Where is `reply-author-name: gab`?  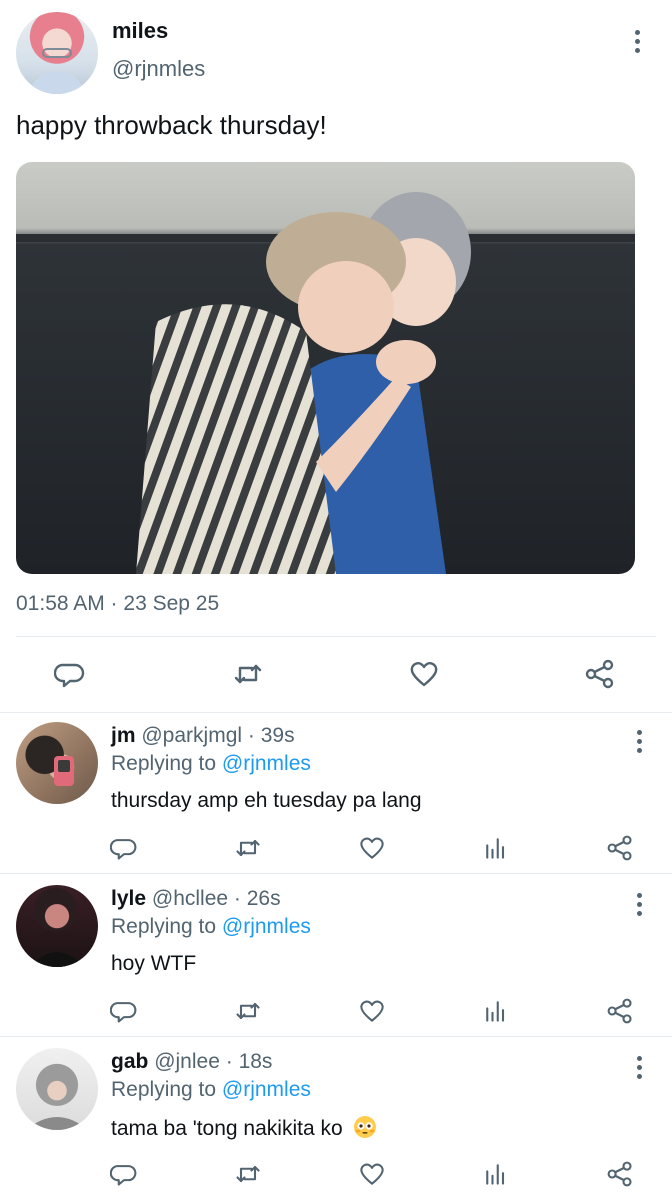
reply-author-name: gab is located at coordinates (129, 1061).